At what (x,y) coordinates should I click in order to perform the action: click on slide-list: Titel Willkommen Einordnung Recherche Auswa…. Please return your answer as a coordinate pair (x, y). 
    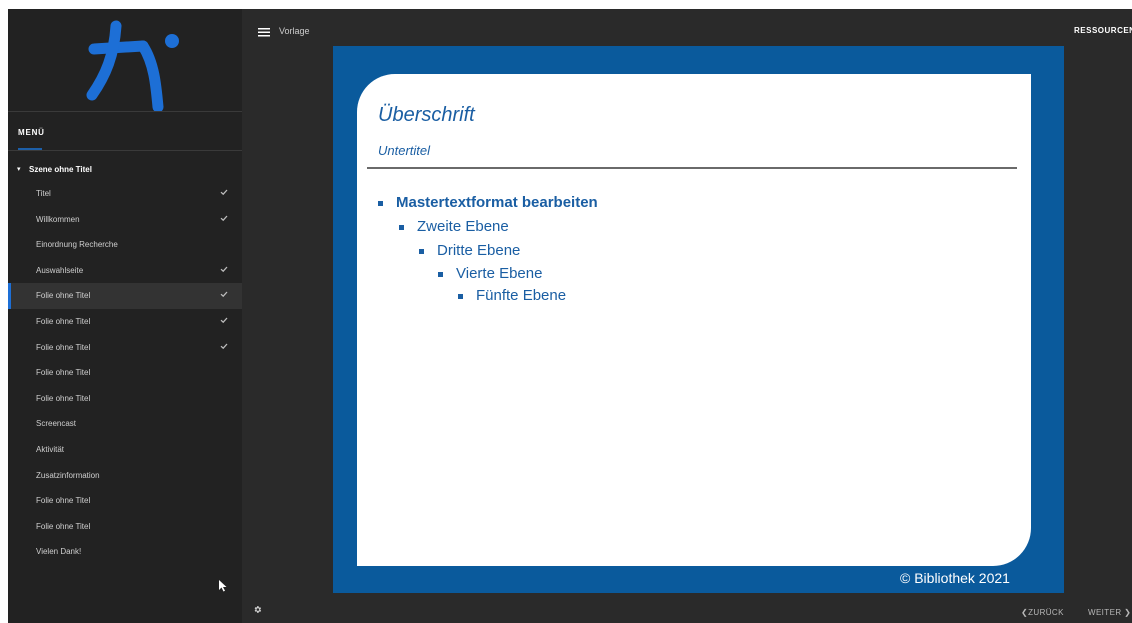
    Looking at the image, I should click on (125, 373).